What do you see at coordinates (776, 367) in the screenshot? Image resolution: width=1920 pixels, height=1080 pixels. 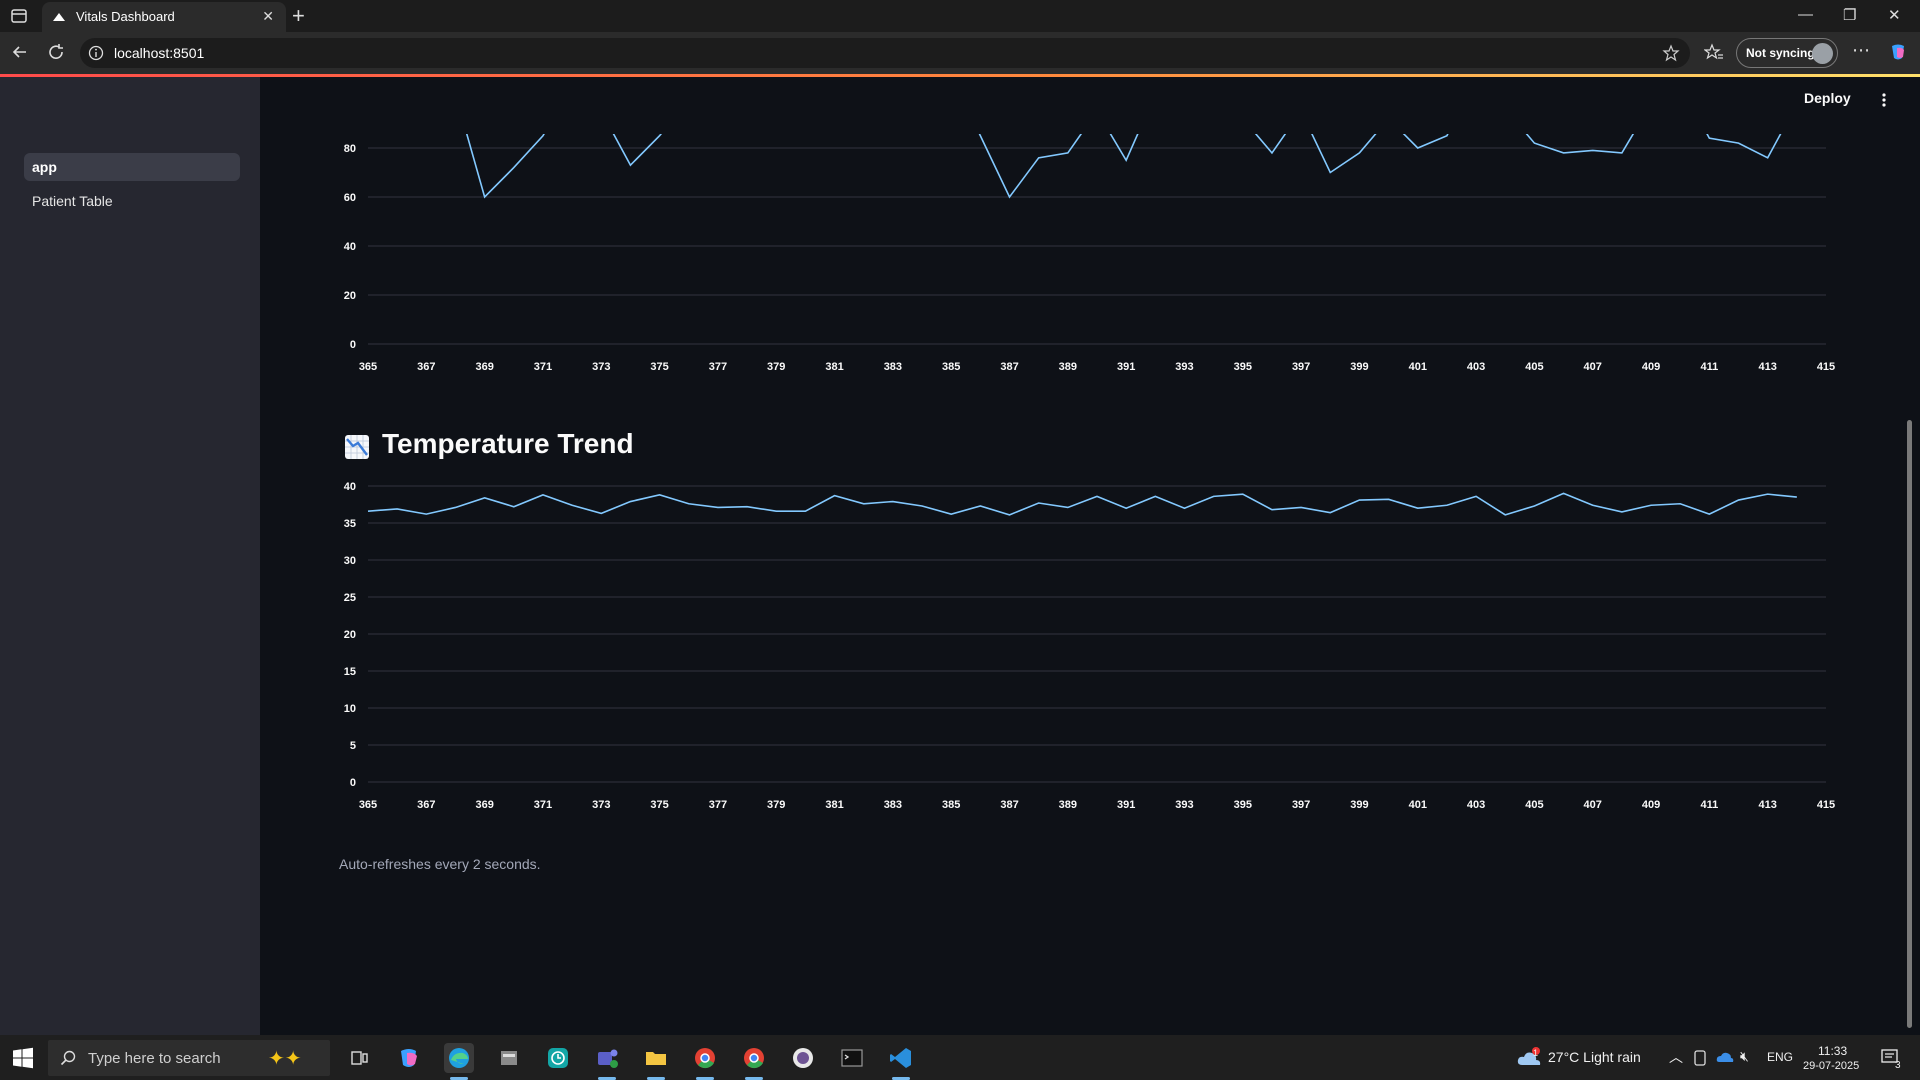 I see `x-tick-label: 379` at bounding box center [776, 367].